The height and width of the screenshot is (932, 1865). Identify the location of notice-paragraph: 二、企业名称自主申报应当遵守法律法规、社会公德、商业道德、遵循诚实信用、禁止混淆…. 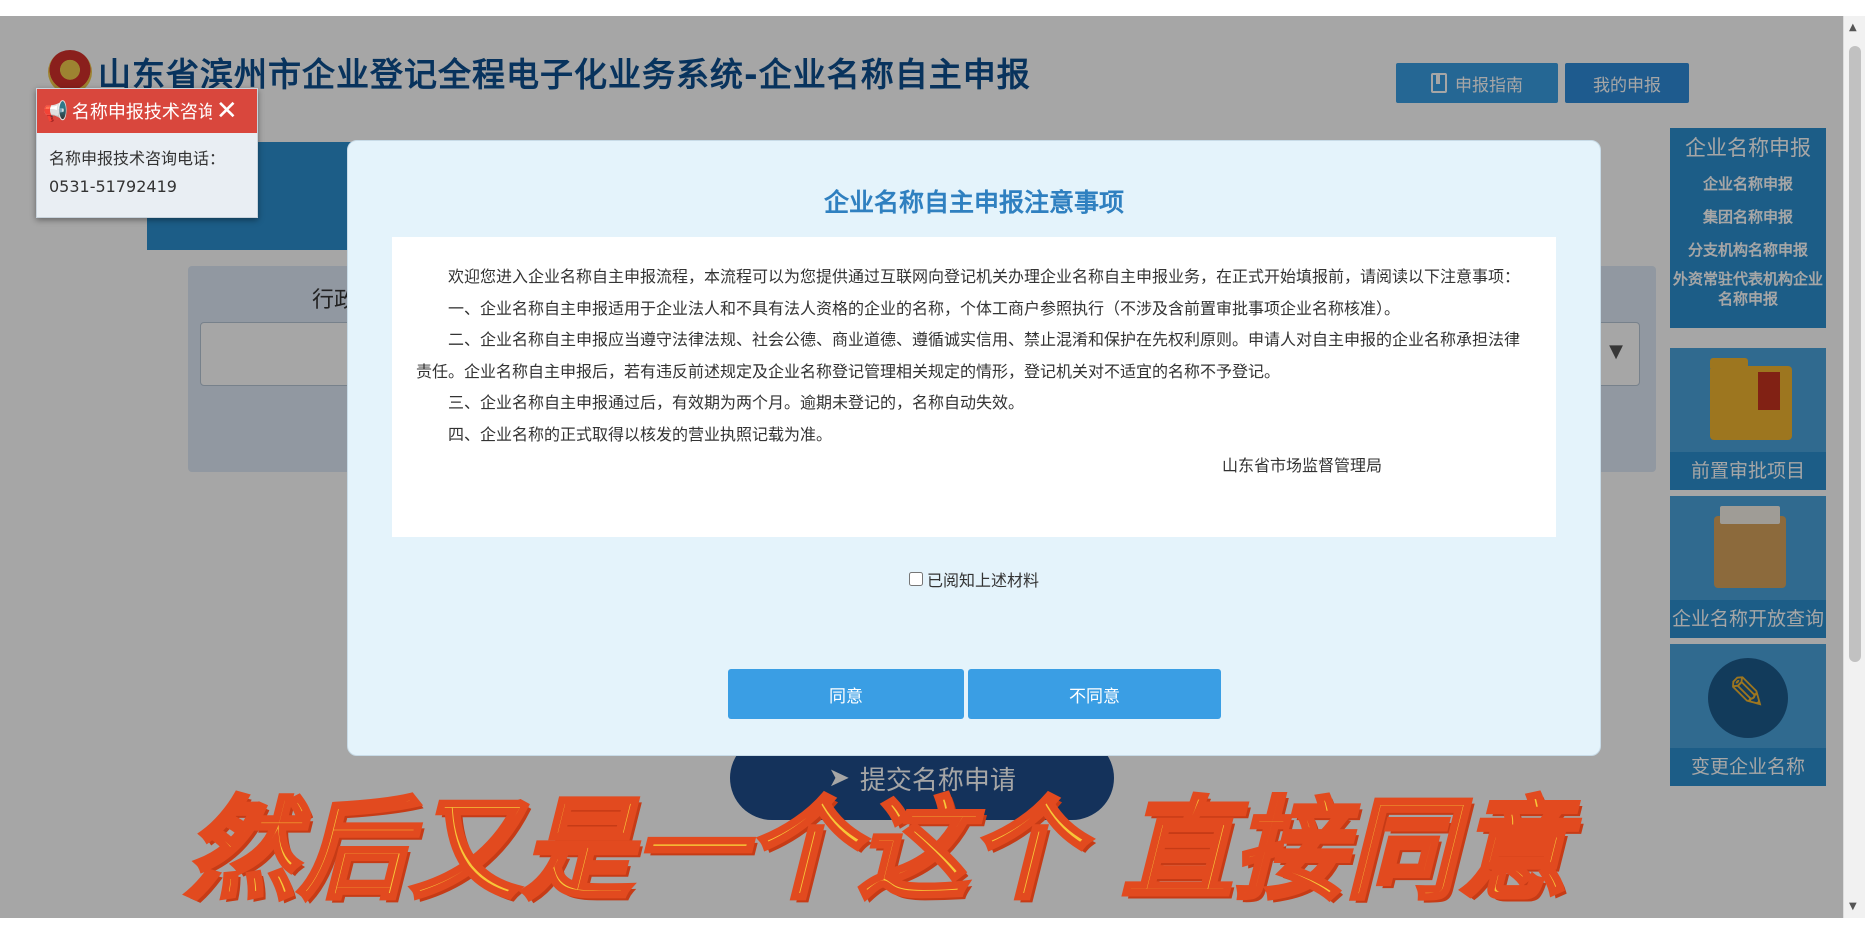
(968, 355).